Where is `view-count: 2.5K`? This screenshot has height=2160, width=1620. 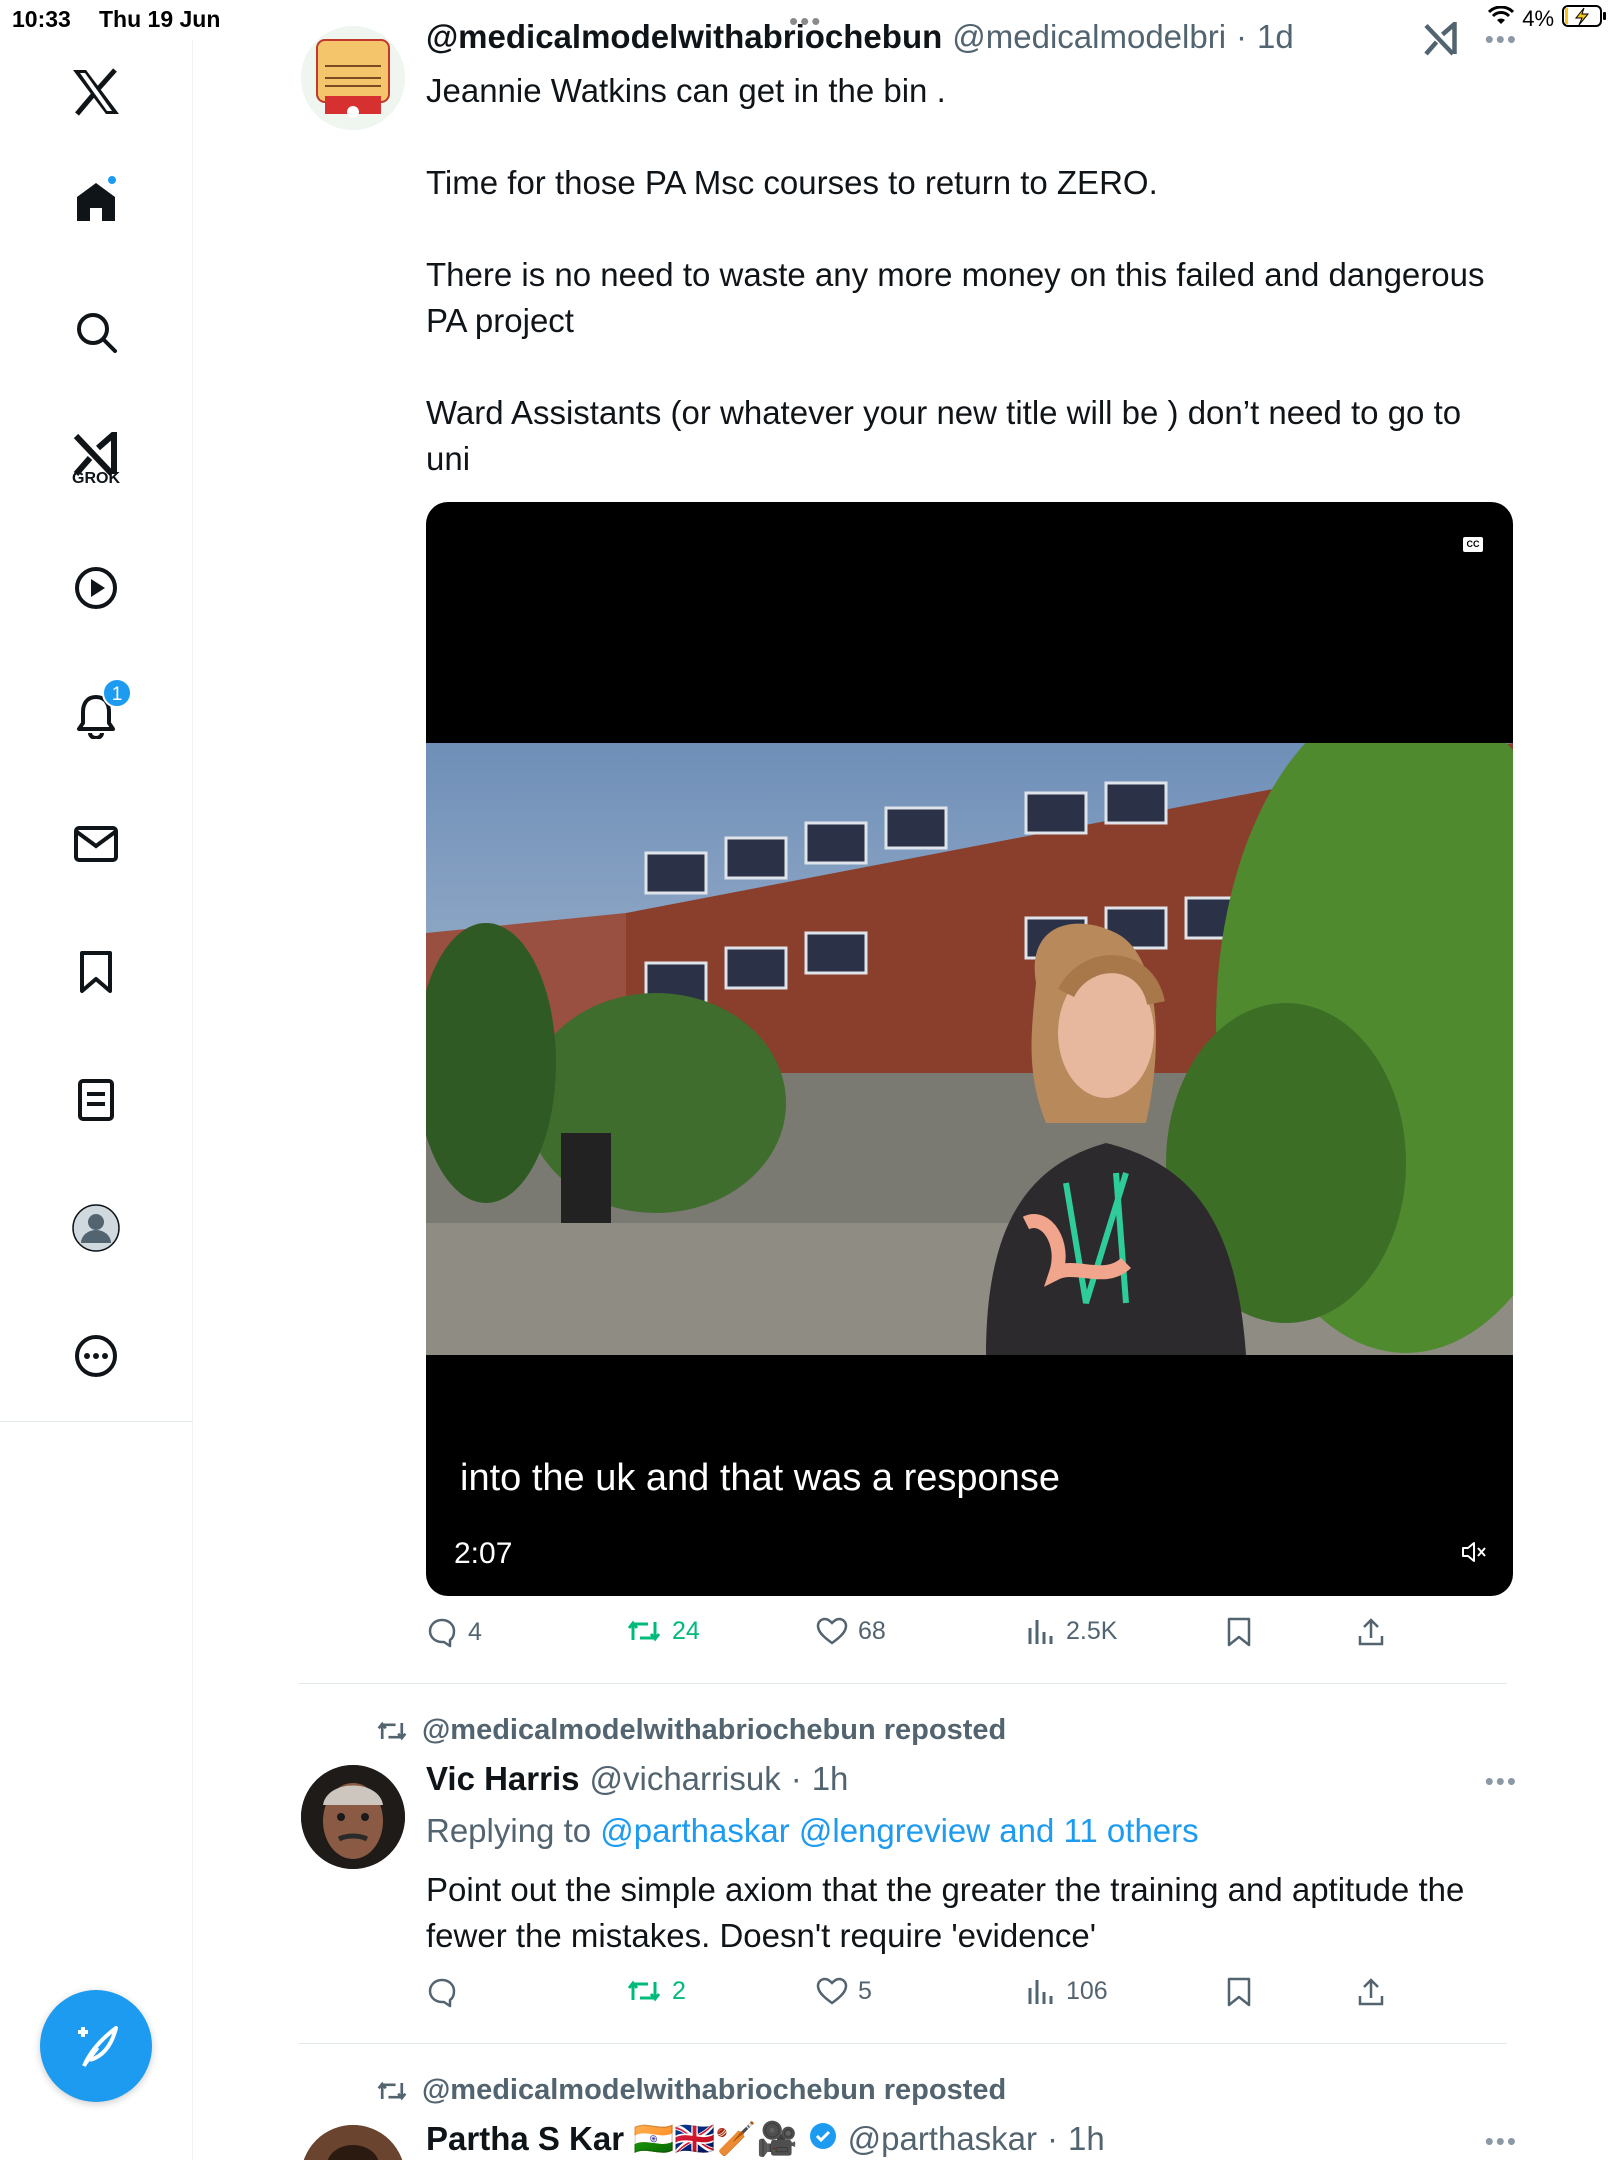 view-count: 2.5K is located at coordinates (1092, 1630).